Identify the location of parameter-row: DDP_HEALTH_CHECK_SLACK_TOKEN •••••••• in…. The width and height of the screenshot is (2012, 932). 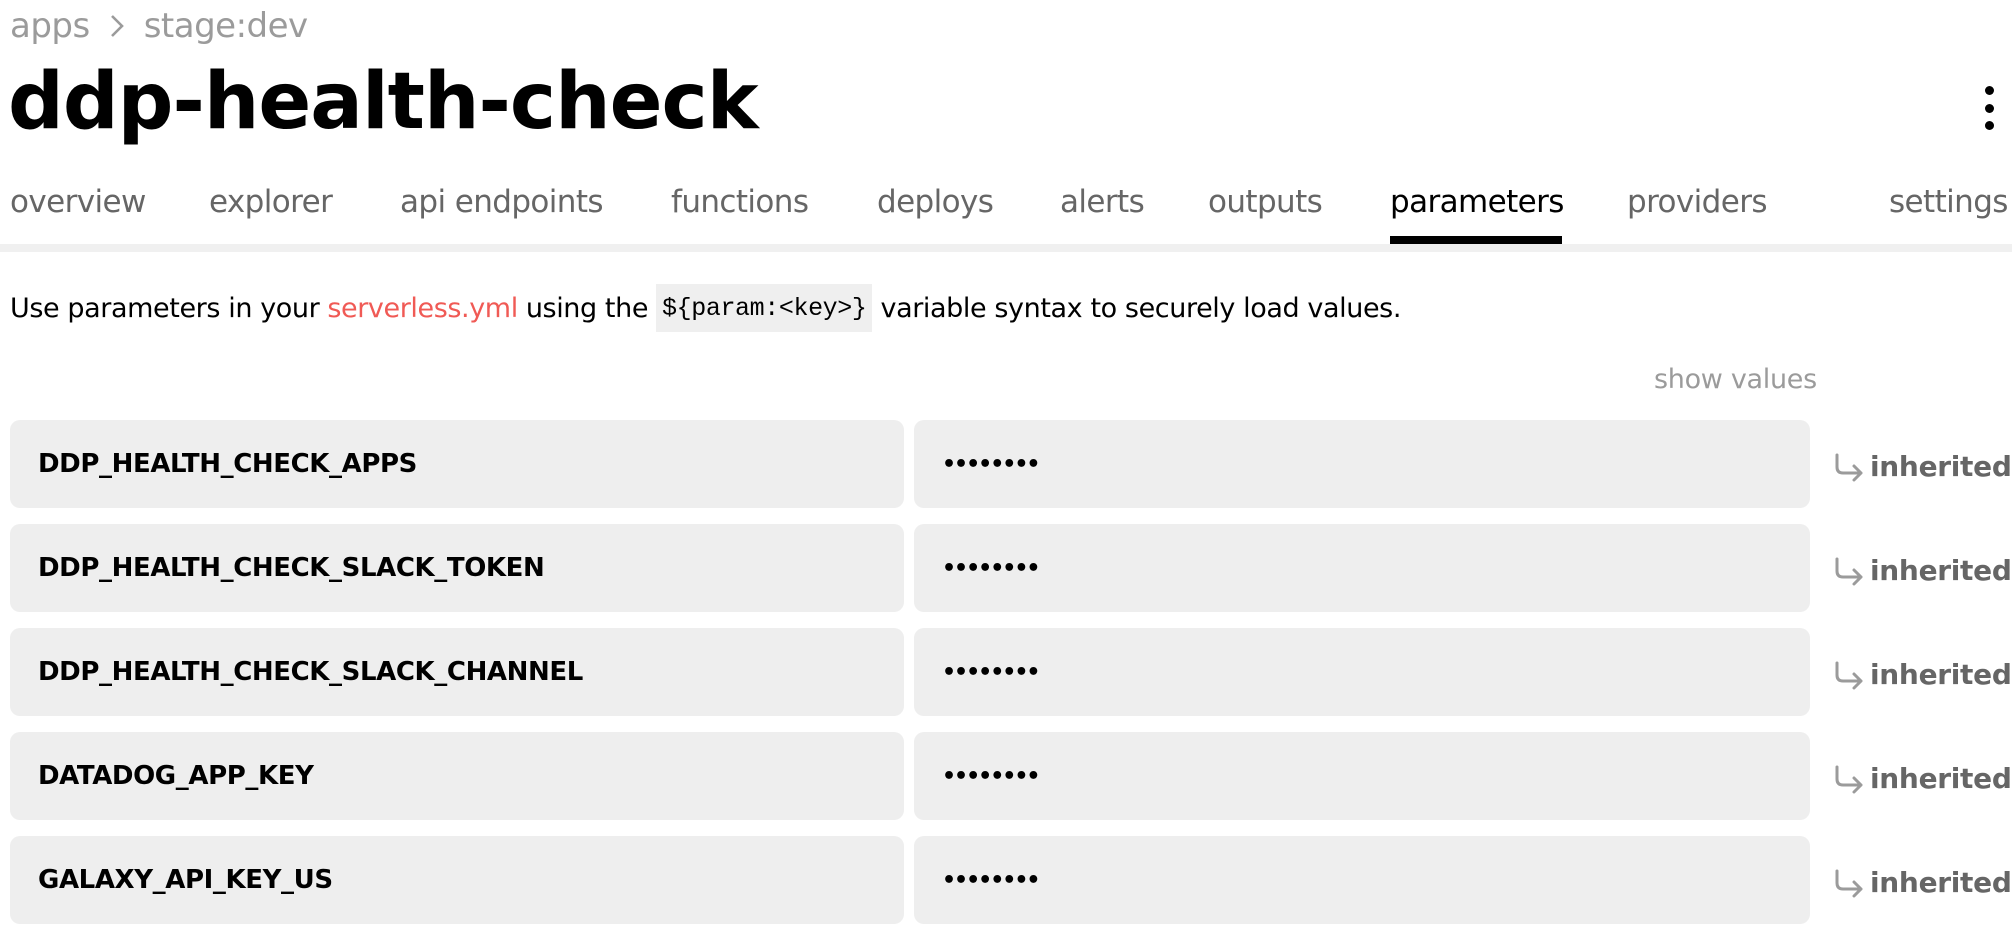
(1011, 568).